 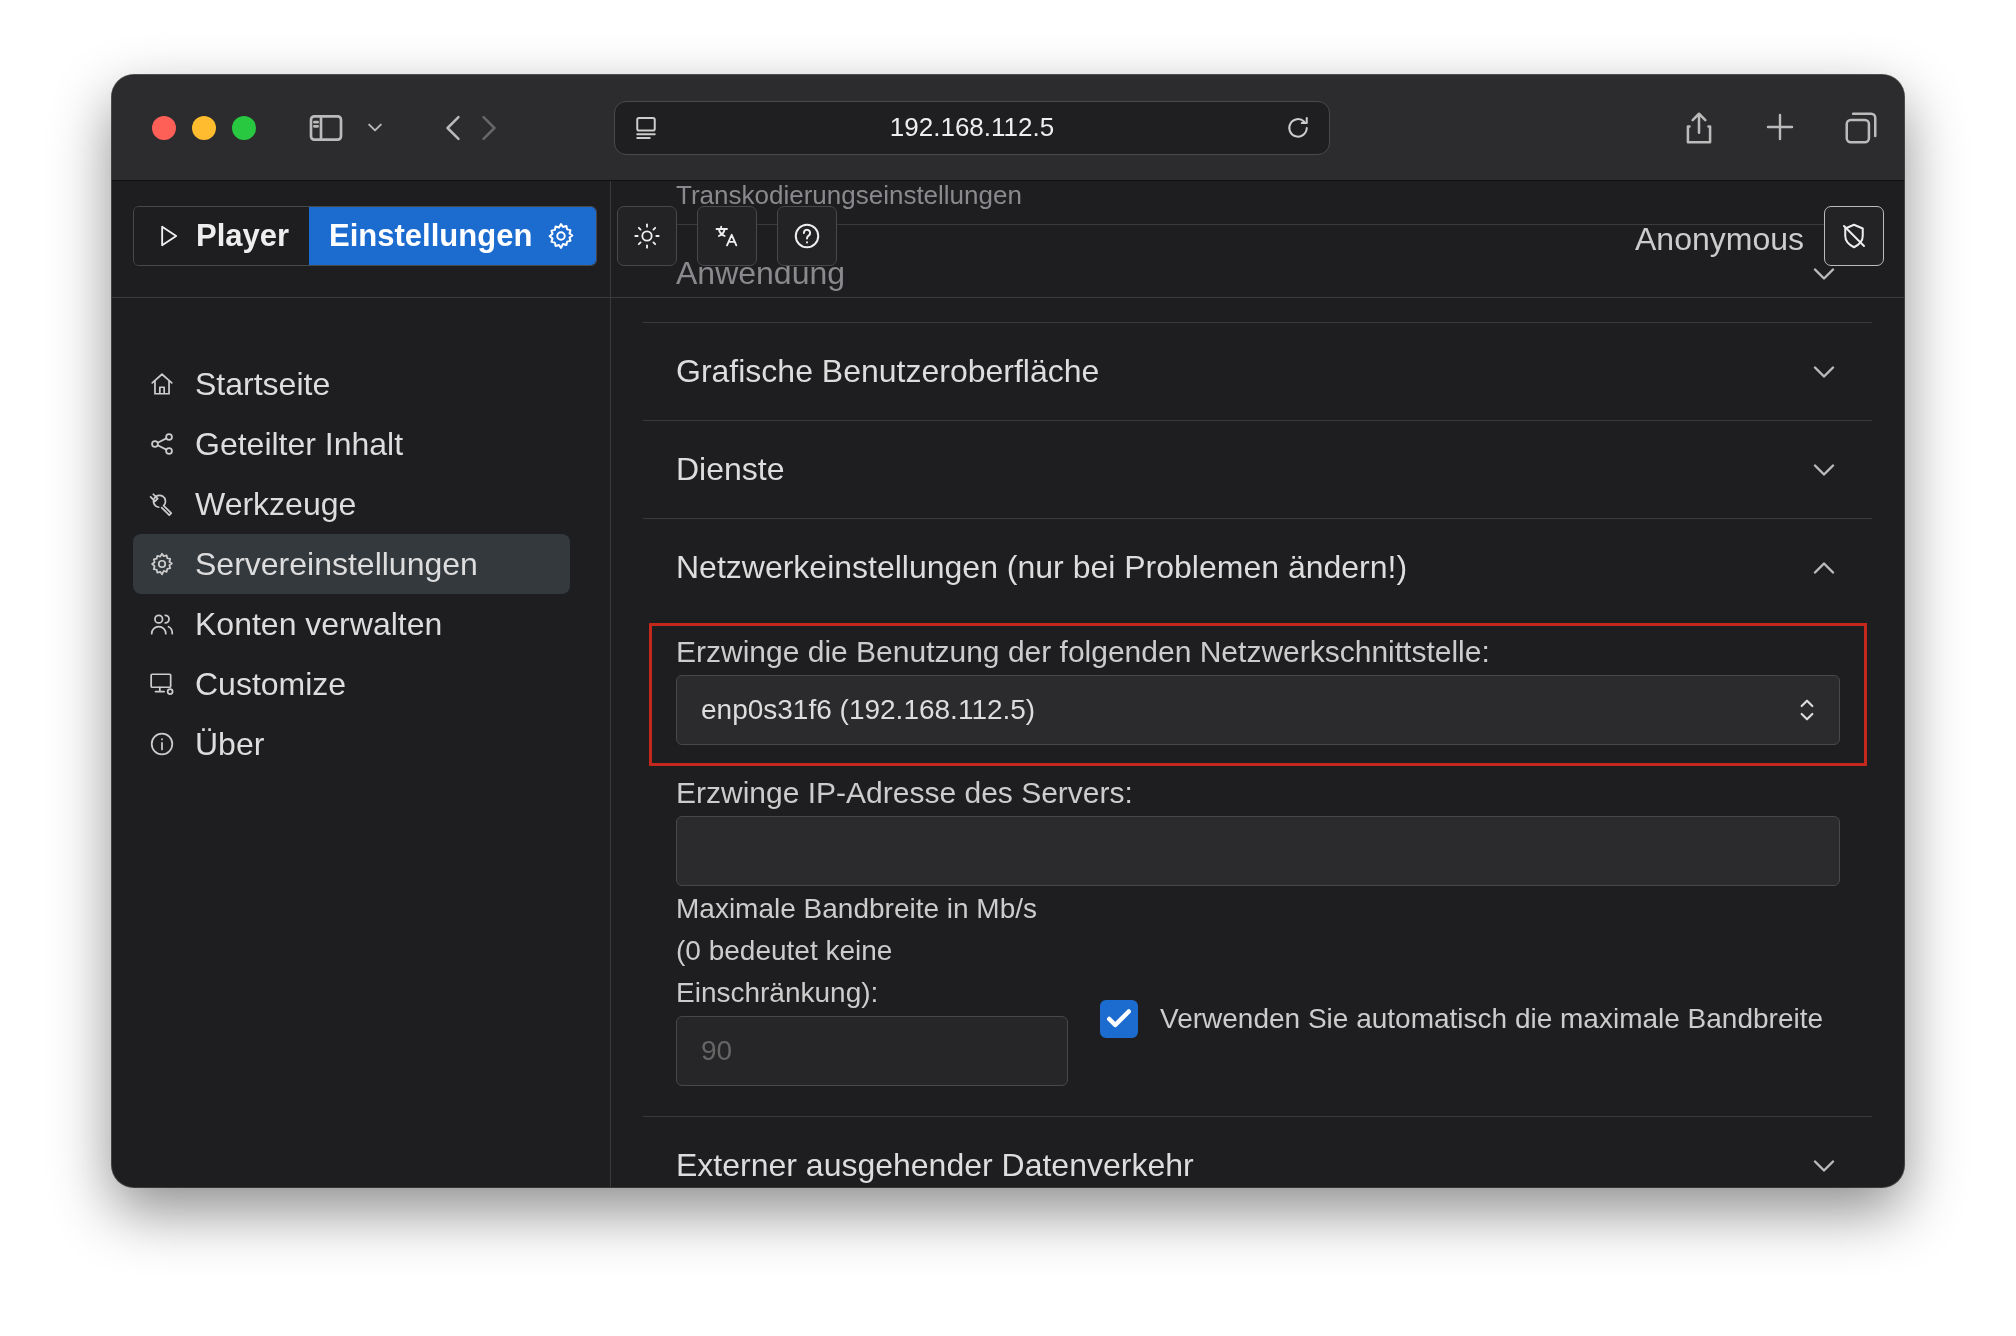 I want to click on wrench-icon, so click(x=162, y=504).